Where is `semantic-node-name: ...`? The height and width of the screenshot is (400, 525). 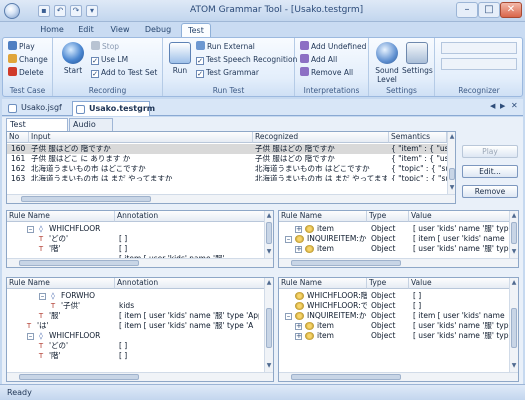
semantic-node-name: ... is located at coordinates (342, 344).